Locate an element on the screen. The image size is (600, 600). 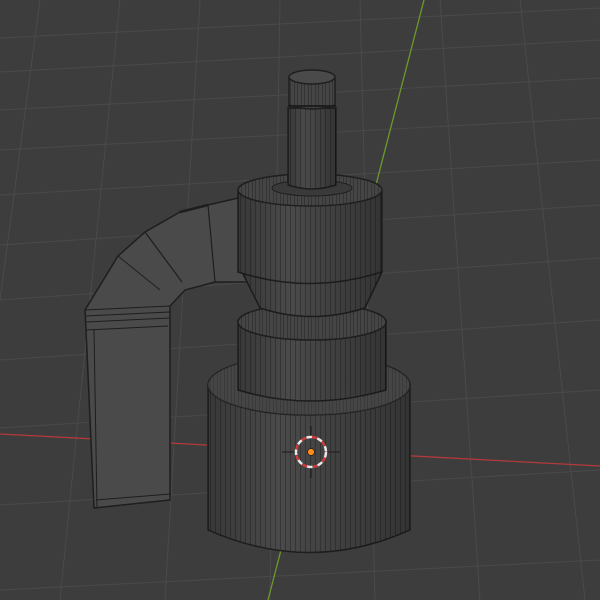
middle-collar is located at coordinates (312, 352).